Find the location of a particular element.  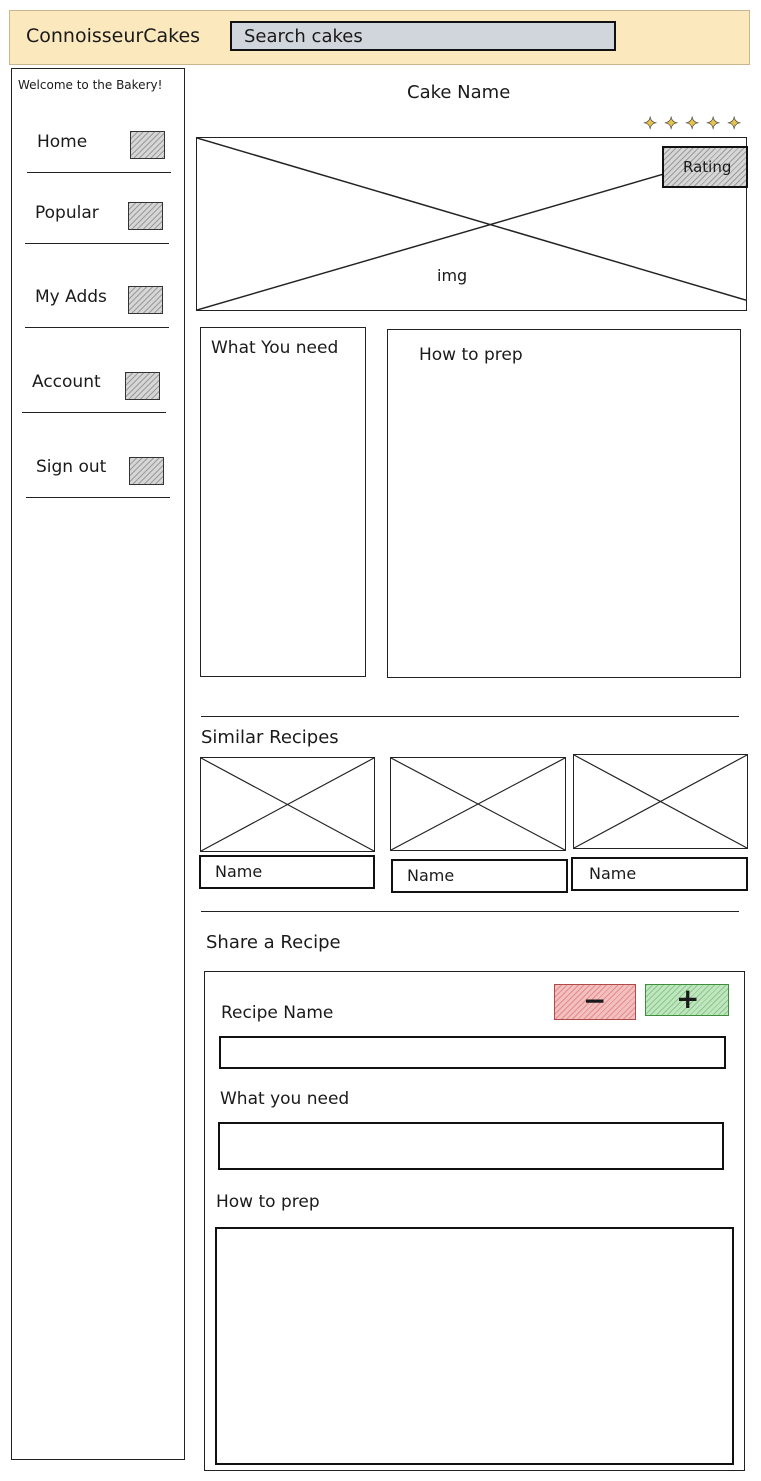

sidebar-item-label: Popular is located at coordinates (67, 213).